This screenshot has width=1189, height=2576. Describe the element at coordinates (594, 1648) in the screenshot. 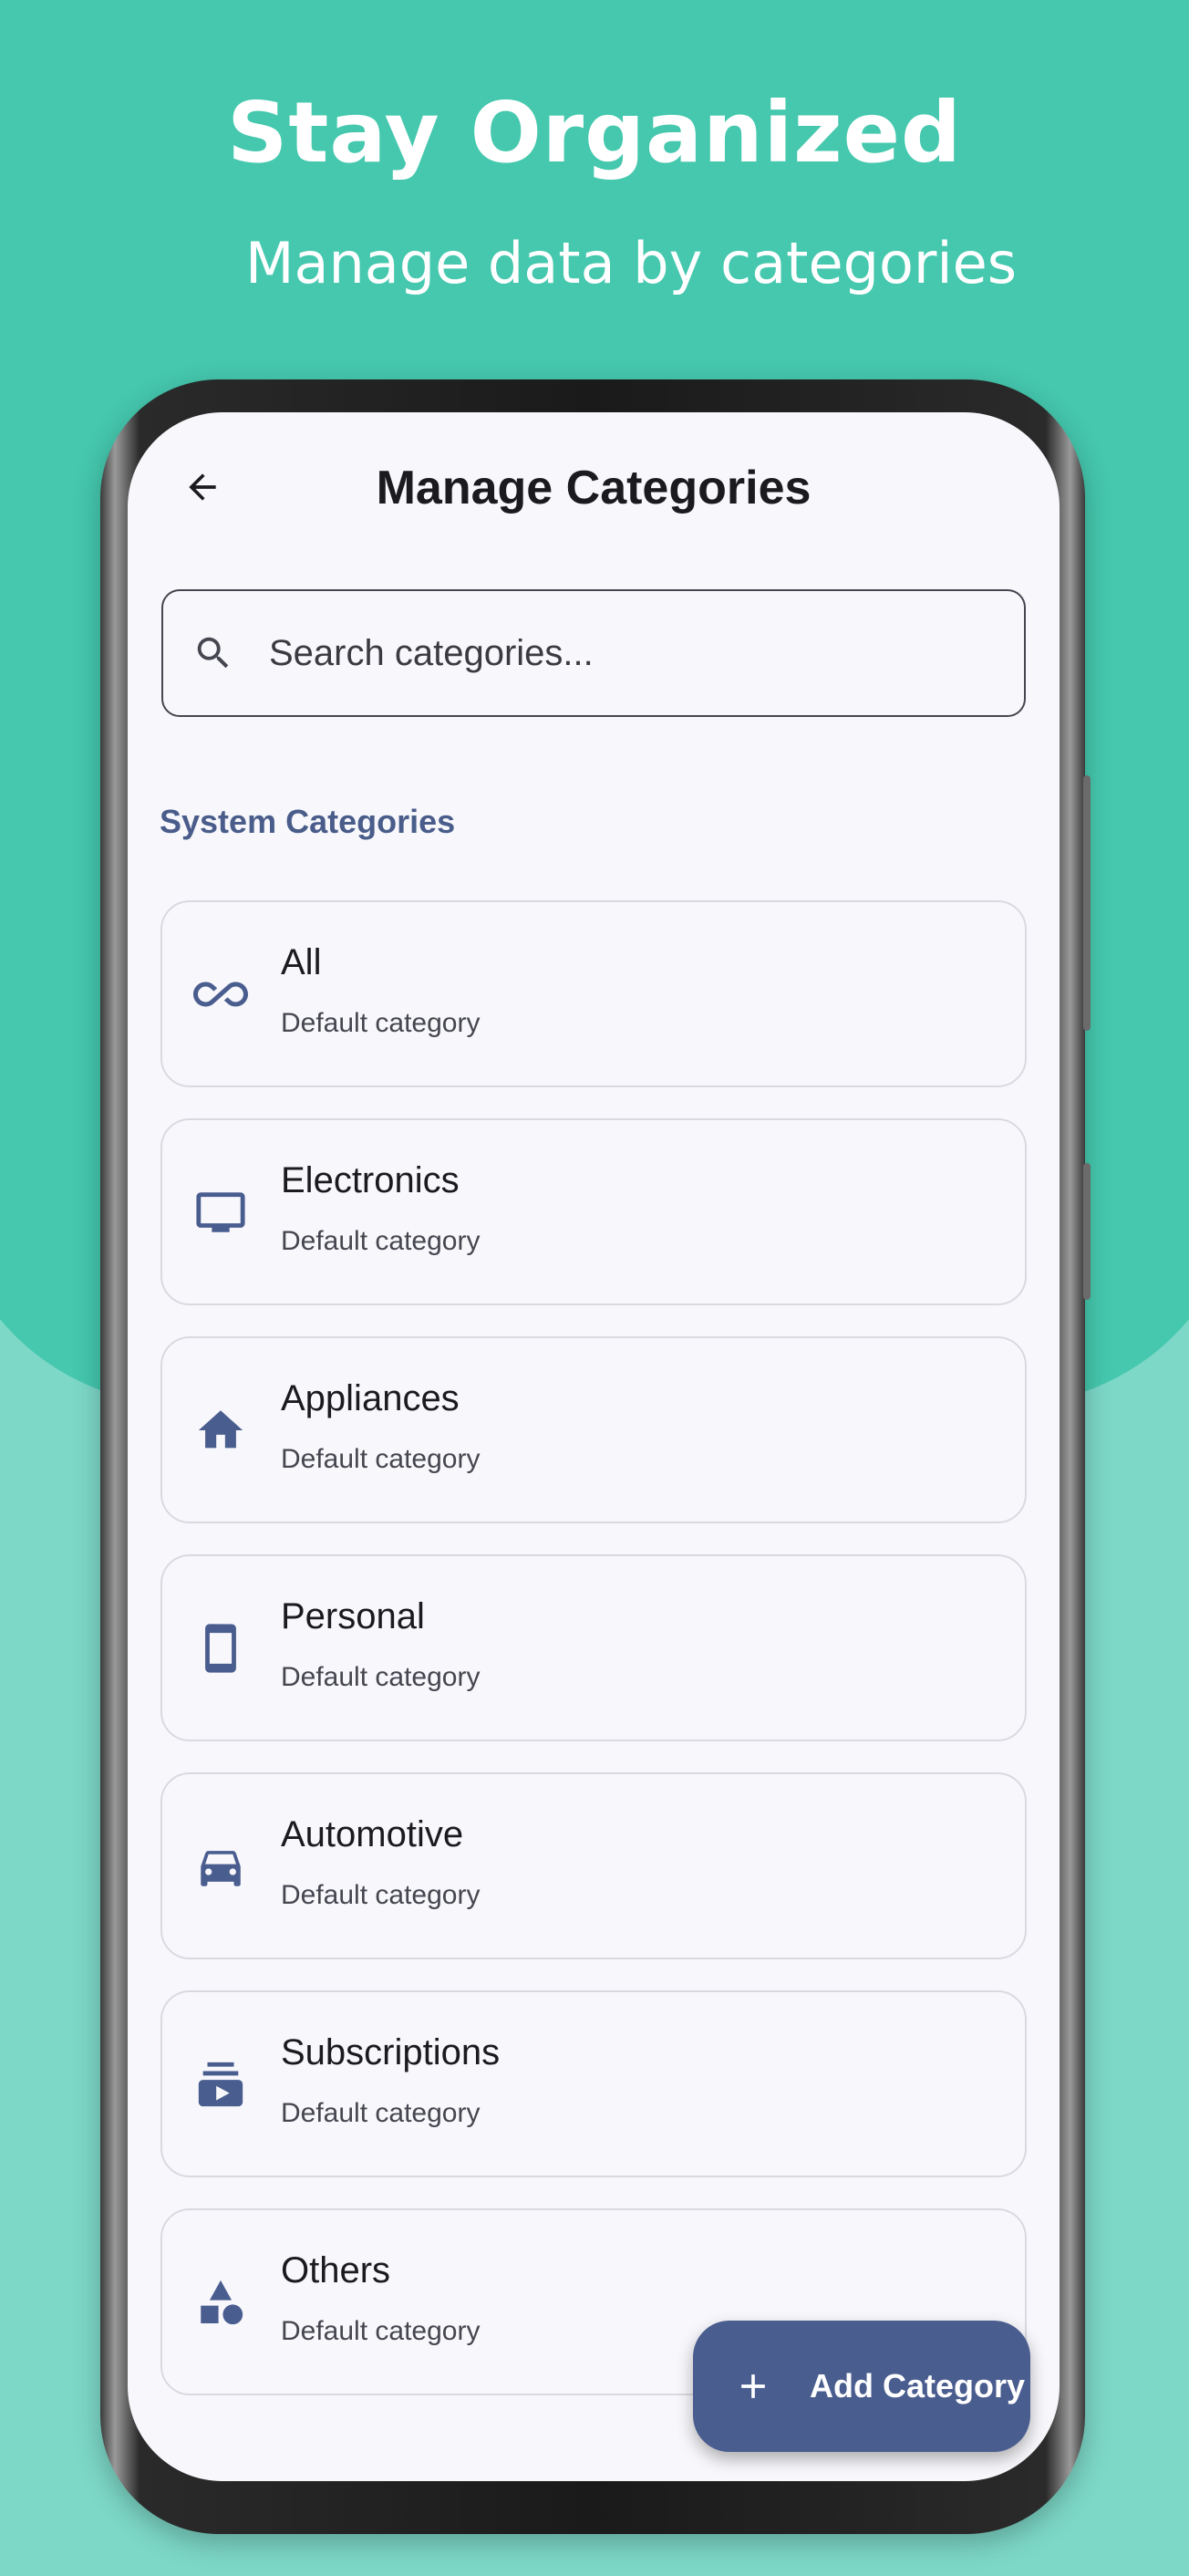

I see `category-card-personal: Personal Default category` at that location.